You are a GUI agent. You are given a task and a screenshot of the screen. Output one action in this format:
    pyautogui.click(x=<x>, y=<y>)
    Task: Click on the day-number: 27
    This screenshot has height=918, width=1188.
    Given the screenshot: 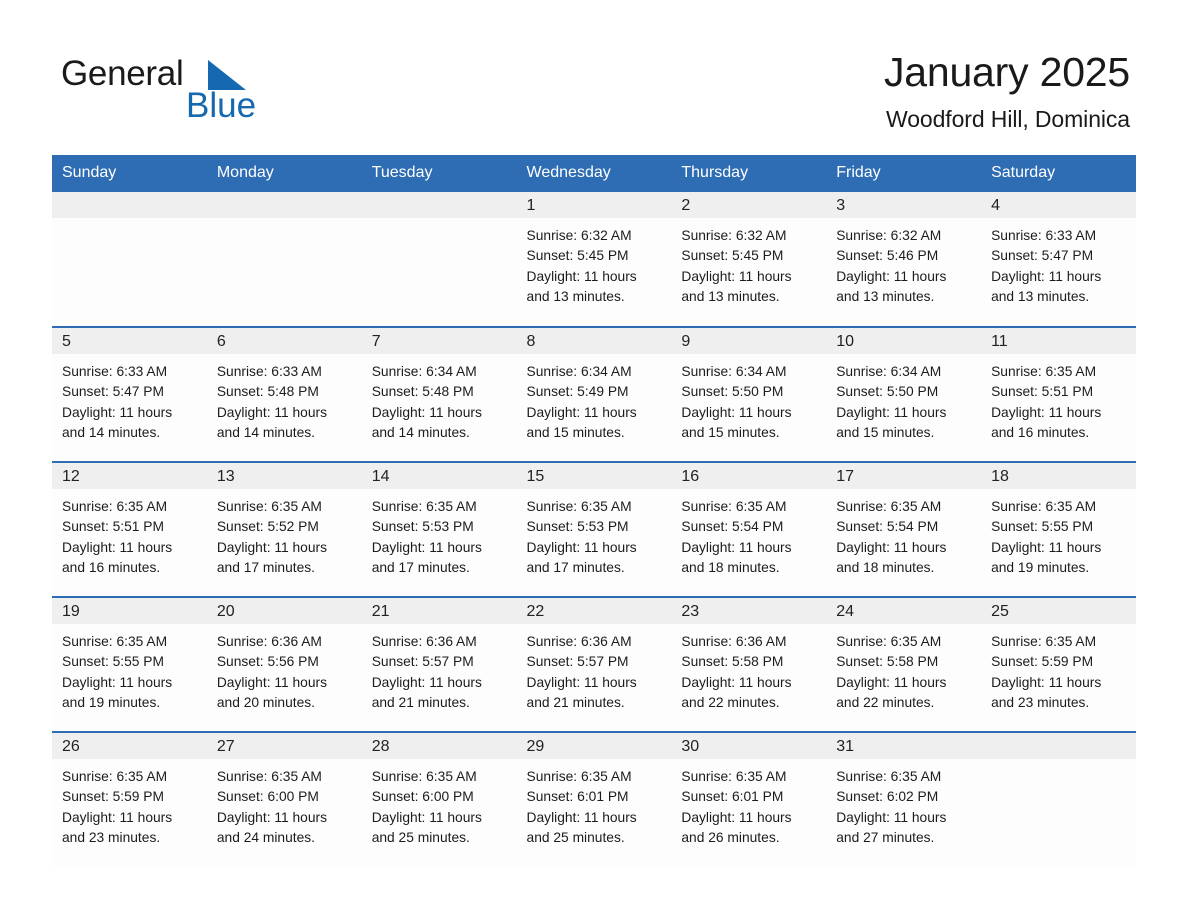 What is the action you would take?
    pyautogui.click(x=284, y=746)
    